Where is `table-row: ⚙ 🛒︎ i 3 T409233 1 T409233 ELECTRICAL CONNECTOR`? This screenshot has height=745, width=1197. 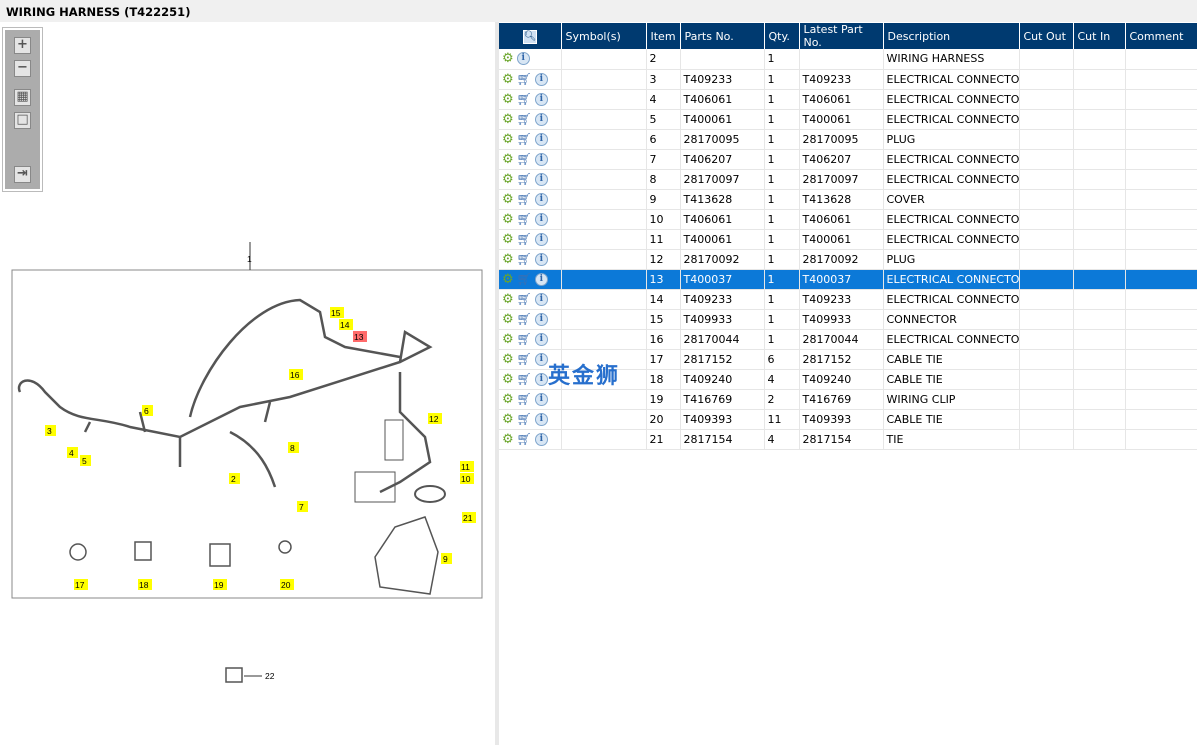
table-row: ⚙ 🛒︎ i 3 T409233 1 T409233 ELECTRICAL CONNECTOR is located at coordinates (848, 79).